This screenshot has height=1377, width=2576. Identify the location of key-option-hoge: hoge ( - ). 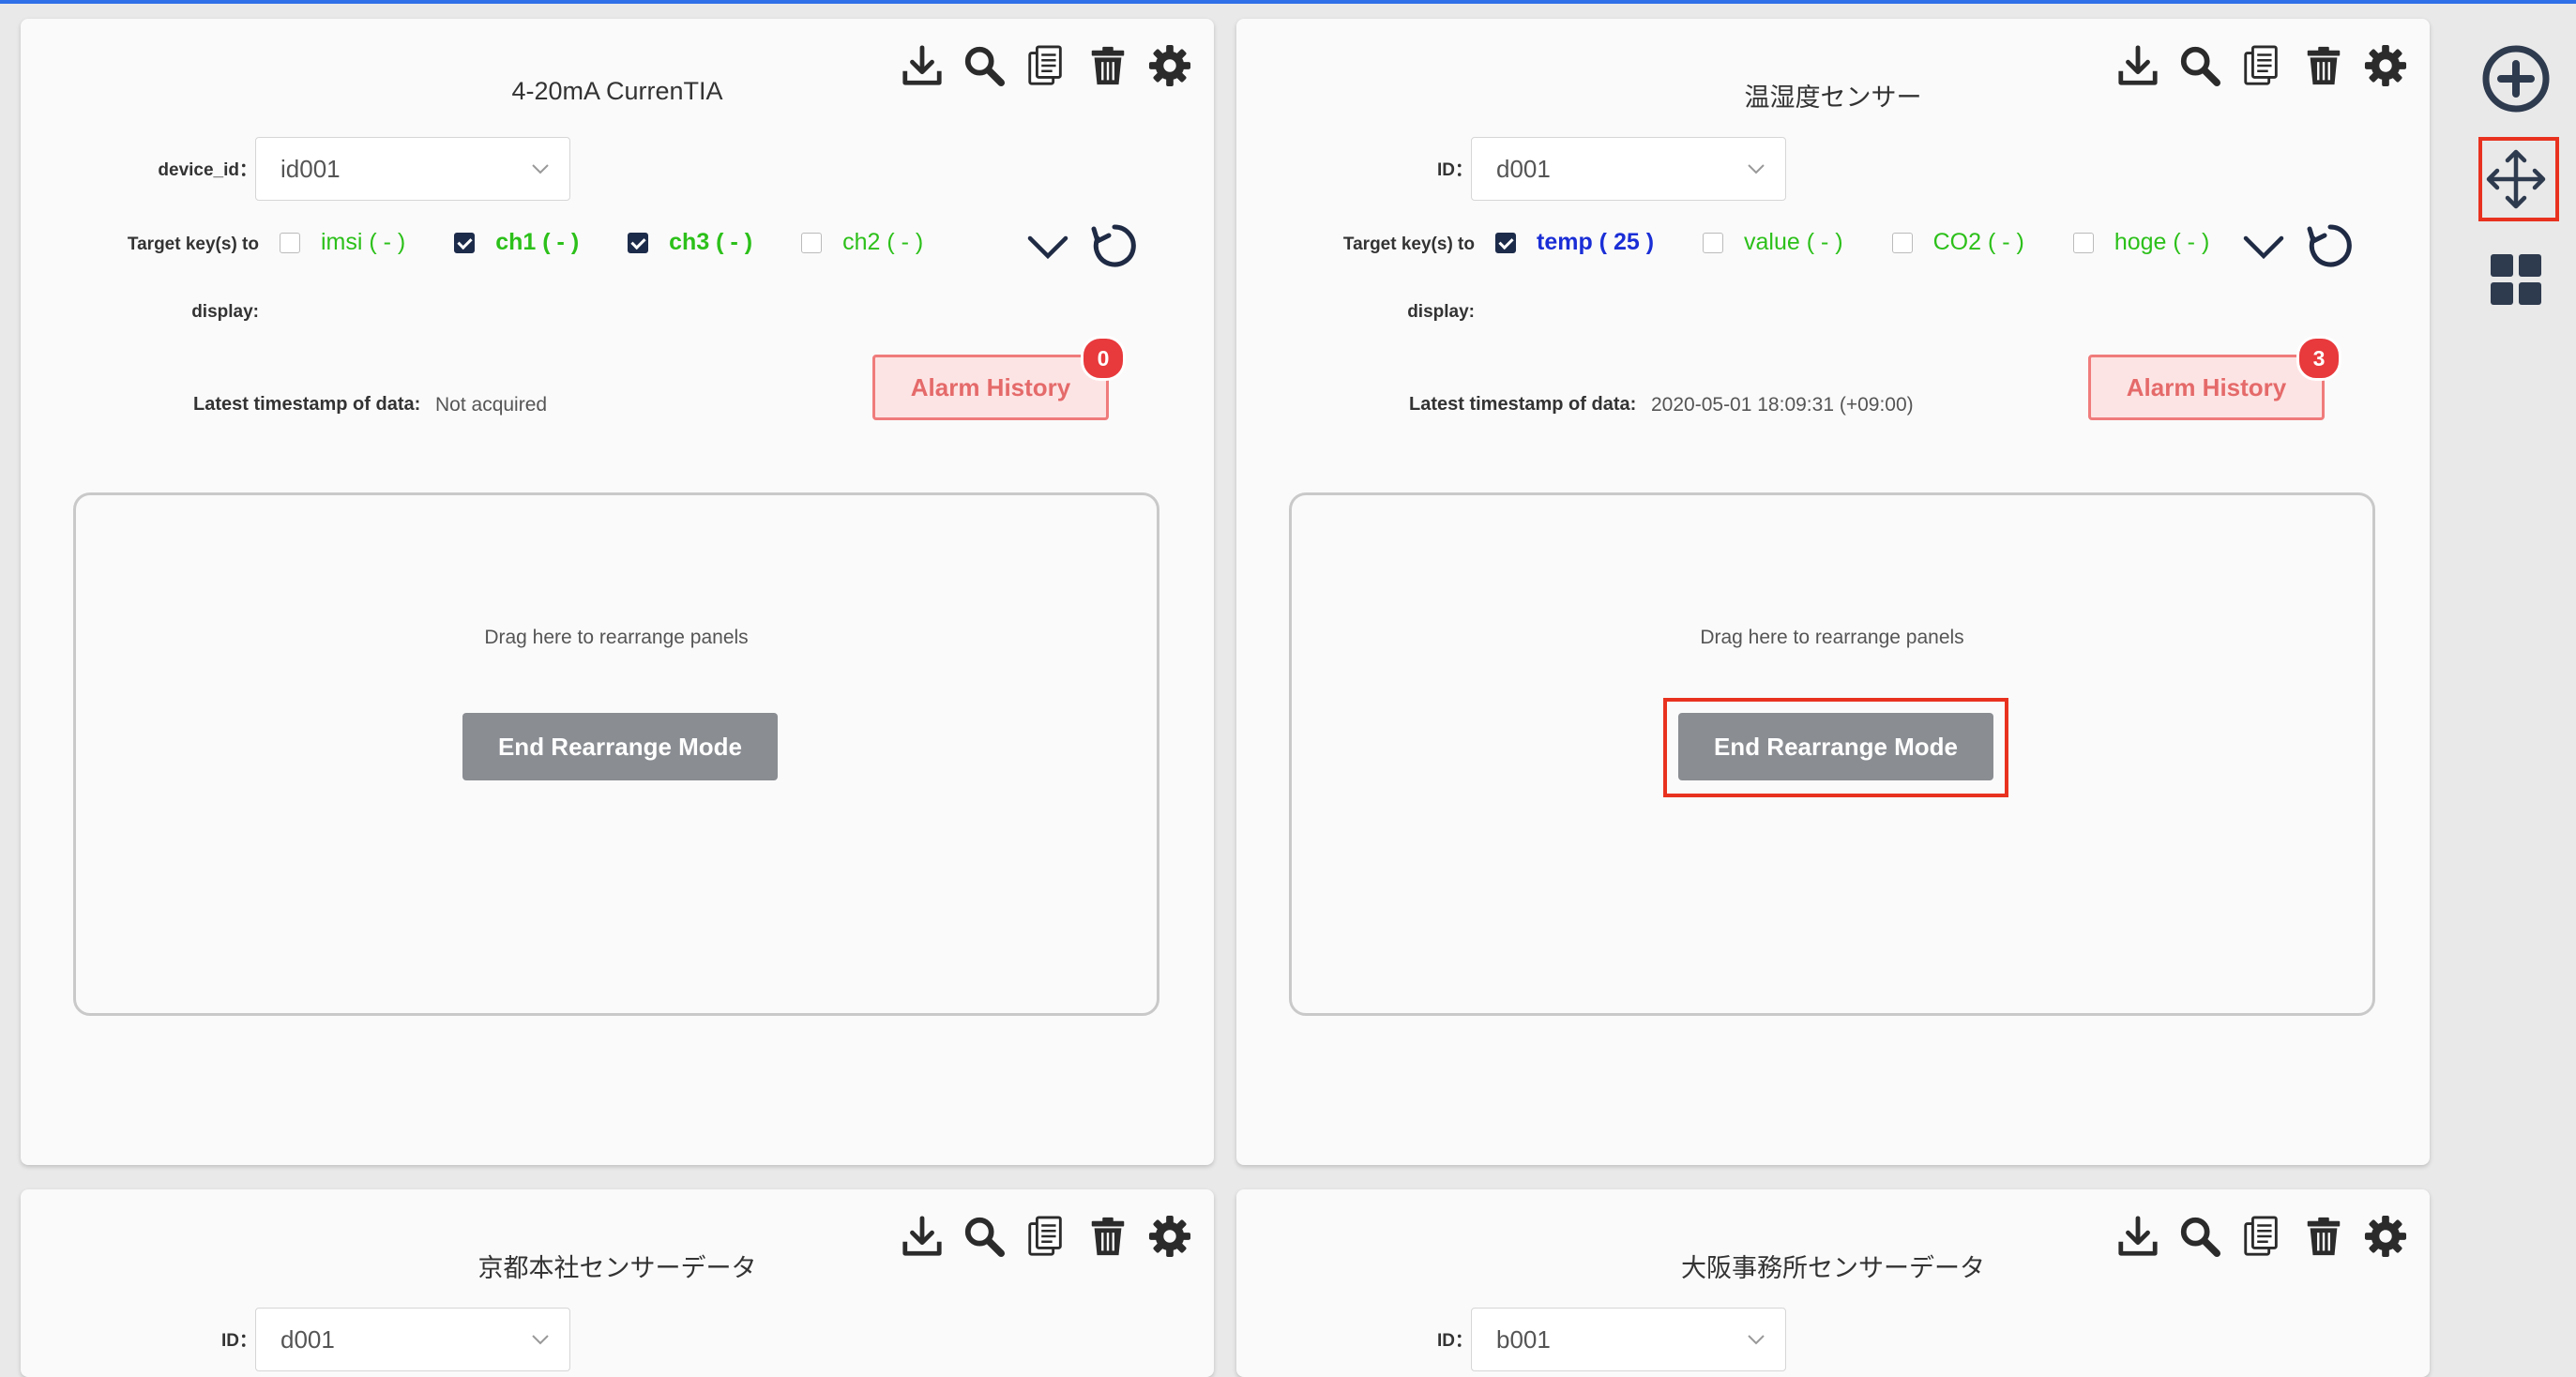
(2140, 243).